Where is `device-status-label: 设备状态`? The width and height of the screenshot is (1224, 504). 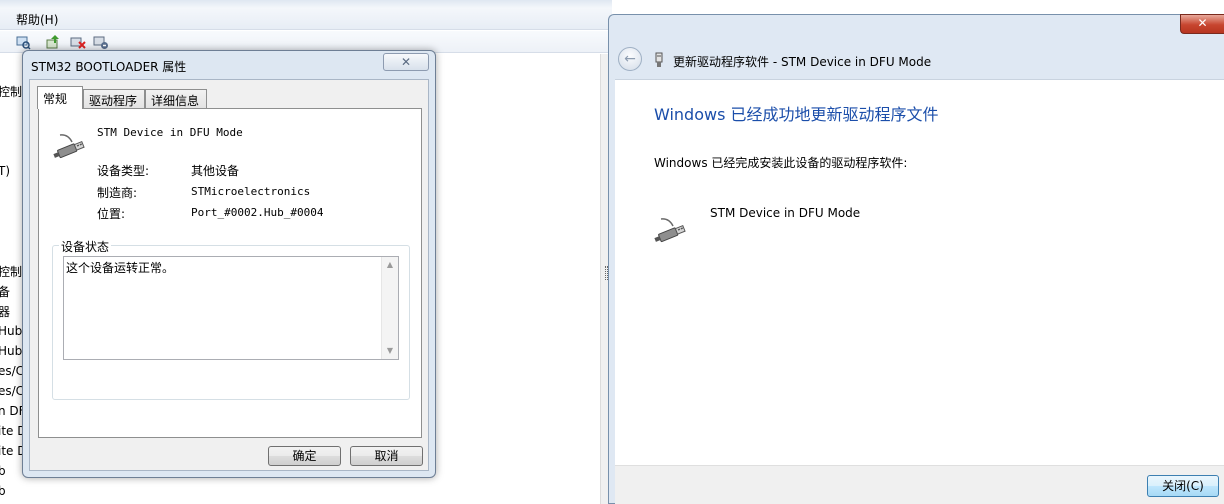
device-status-label: 设备状态 is located at coordinates (85, 246).